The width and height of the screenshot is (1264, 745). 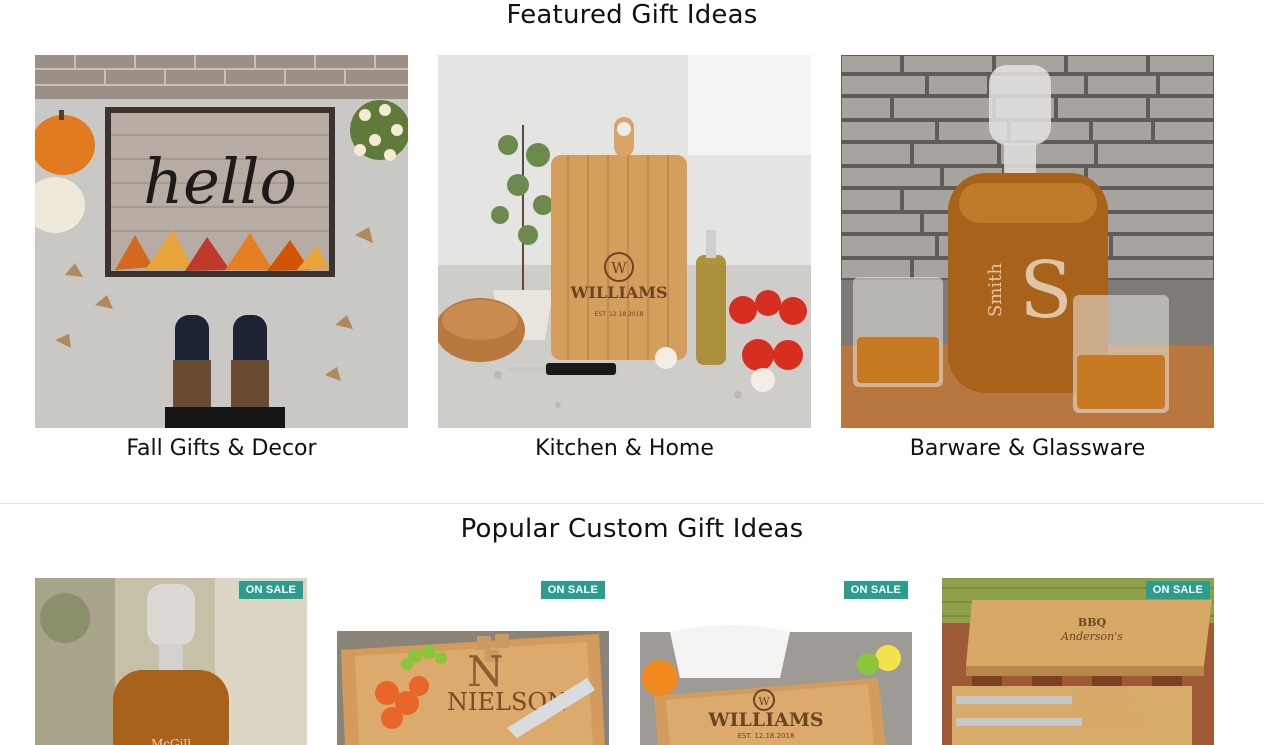 I want to click on board3-est: EST. 12.18.2018, so click(x=766, y=736).